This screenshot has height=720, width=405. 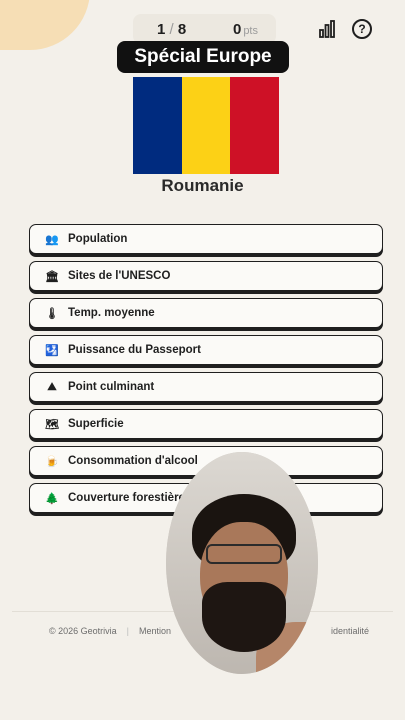 What do you see at coordinates (111, 387) in the screenshot?
I see `category-label: Point culminant` at bounding box center [111, 387].